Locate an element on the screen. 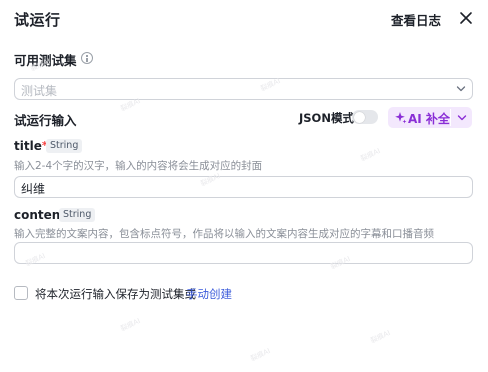 The image size is (488, 372). content-field-hint: 输入完整的文案内容，包含标点符号，作品将以输入的文案内容生成对应的字幕和口播音频 is located at coordinates (224, 234).